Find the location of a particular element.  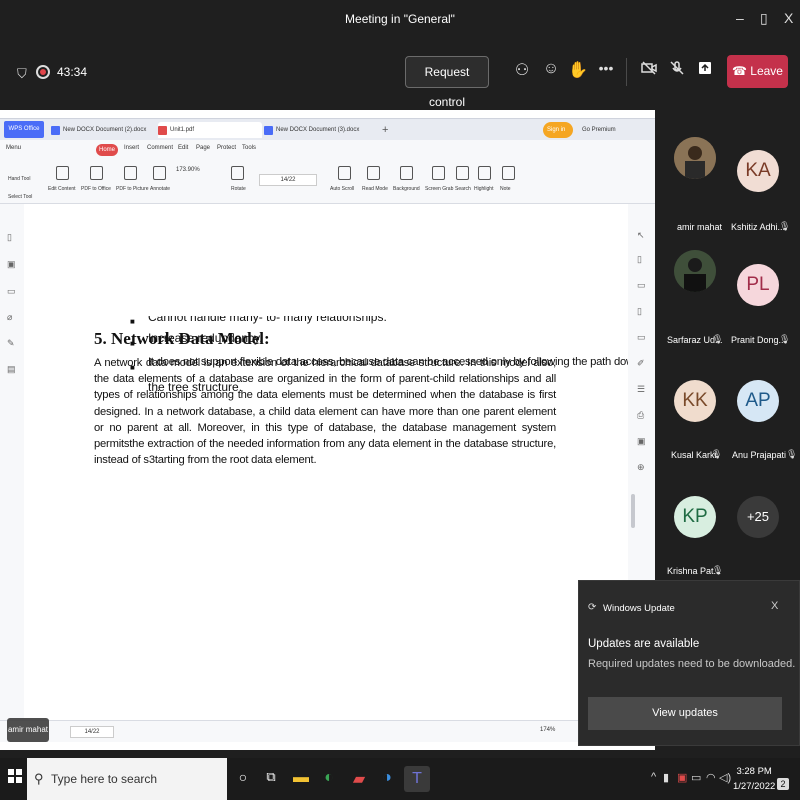

taskbar-clock: 3:28 PM 1/27/2022 is located at coordinates (754, 779).